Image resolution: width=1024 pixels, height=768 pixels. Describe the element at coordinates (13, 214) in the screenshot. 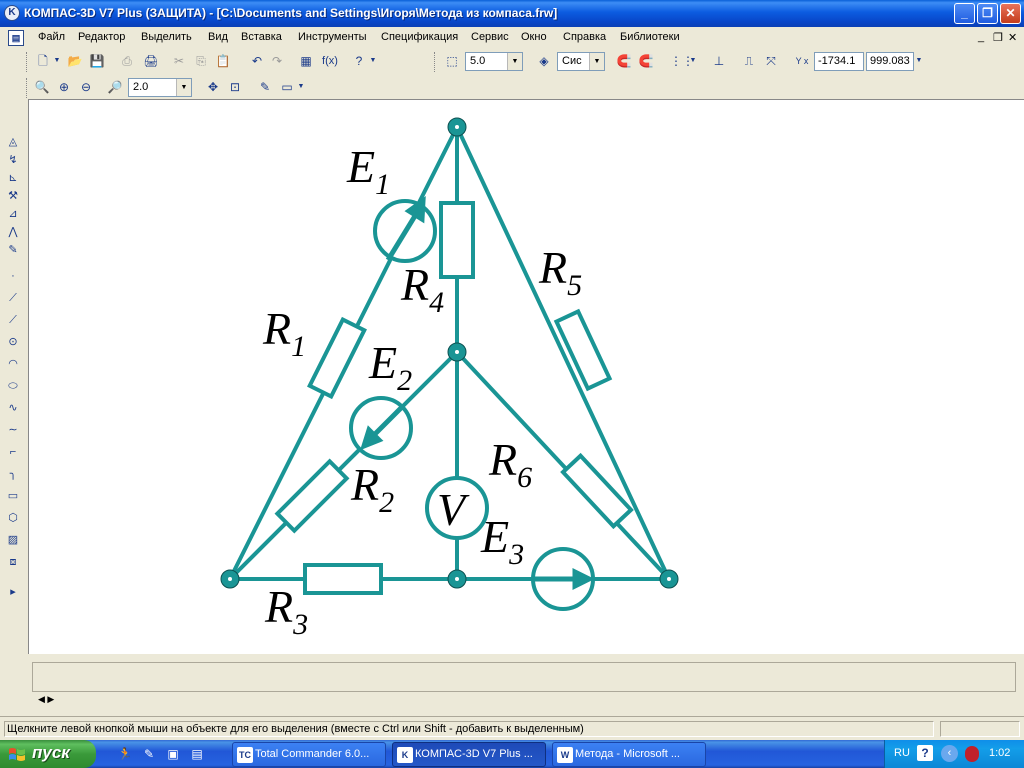

I see `parametrization-panel-icon: ⊿` at that location.